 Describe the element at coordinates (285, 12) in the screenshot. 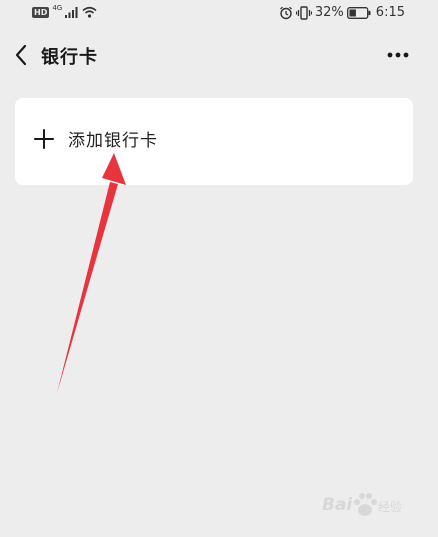

I see `alarm-icon` at that location.